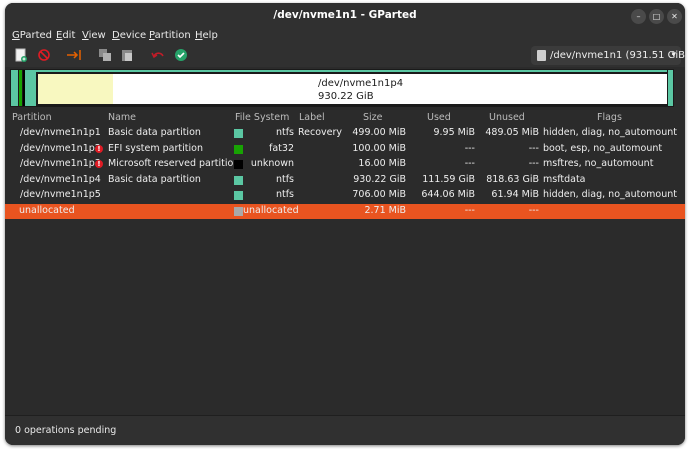  I want to click on close-icon: ✕, so click(674, 16).